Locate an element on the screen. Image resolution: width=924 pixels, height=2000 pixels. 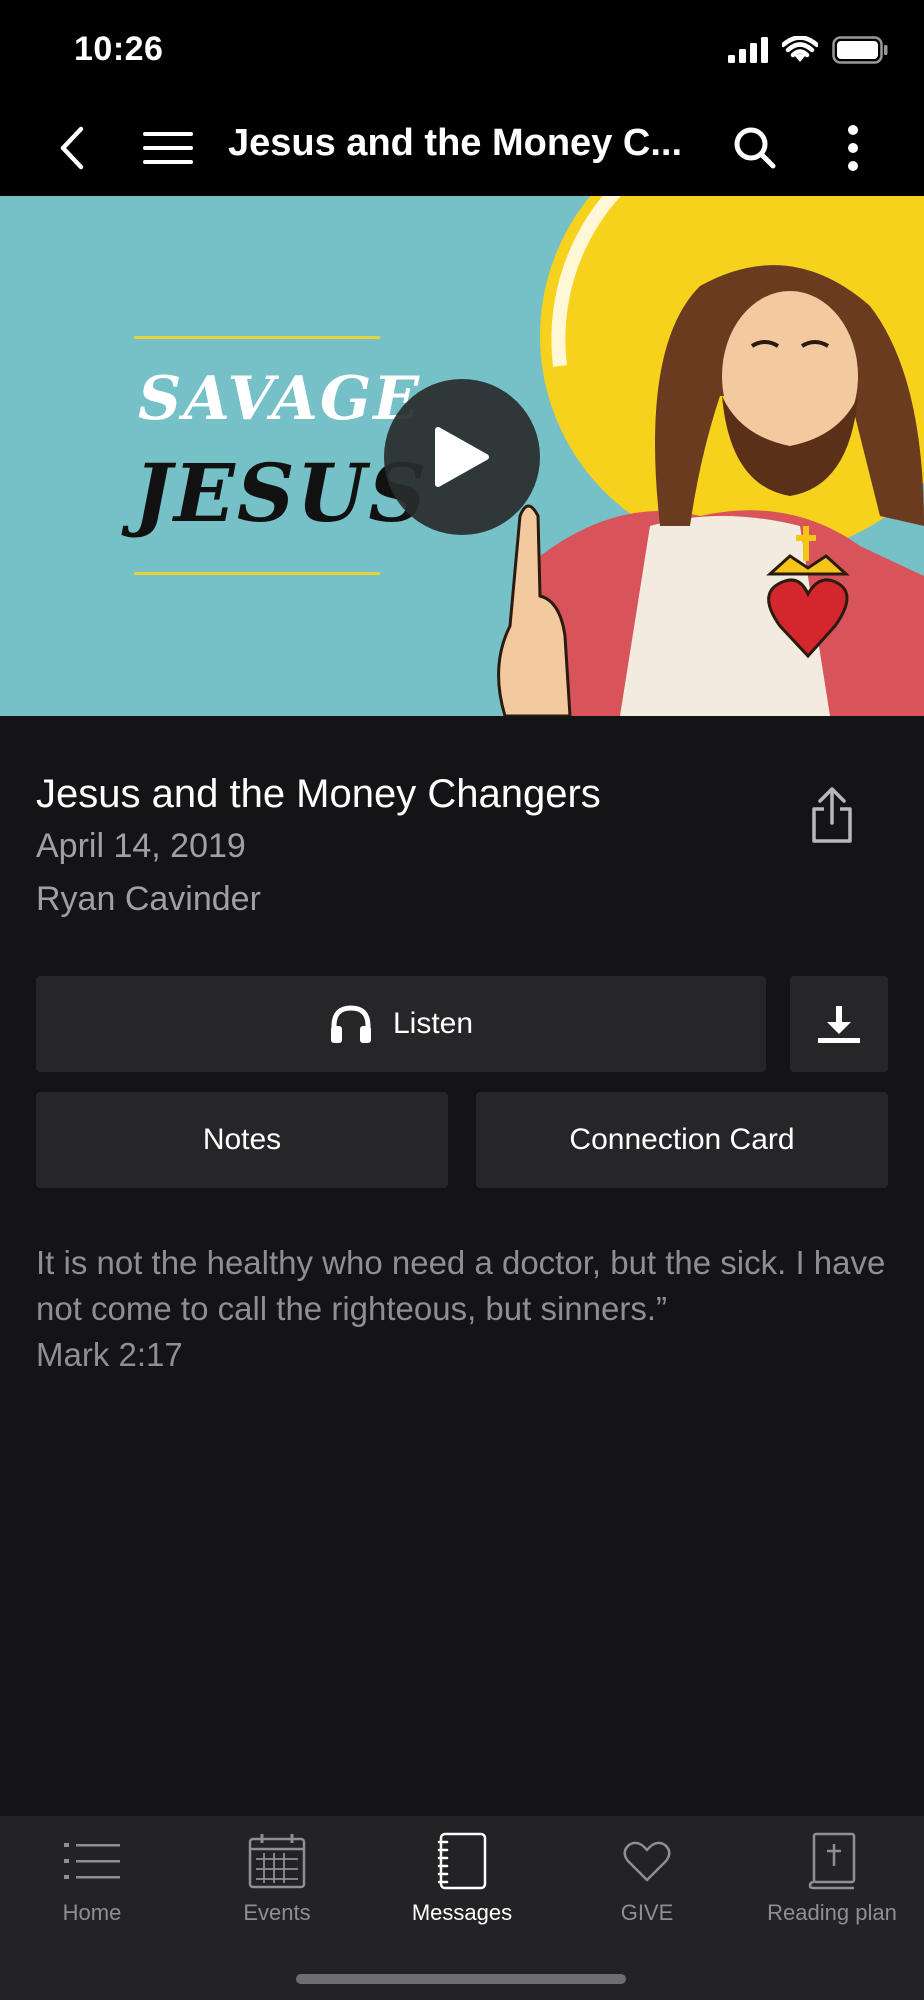
download-icon is located at coordinates (839, 1024).